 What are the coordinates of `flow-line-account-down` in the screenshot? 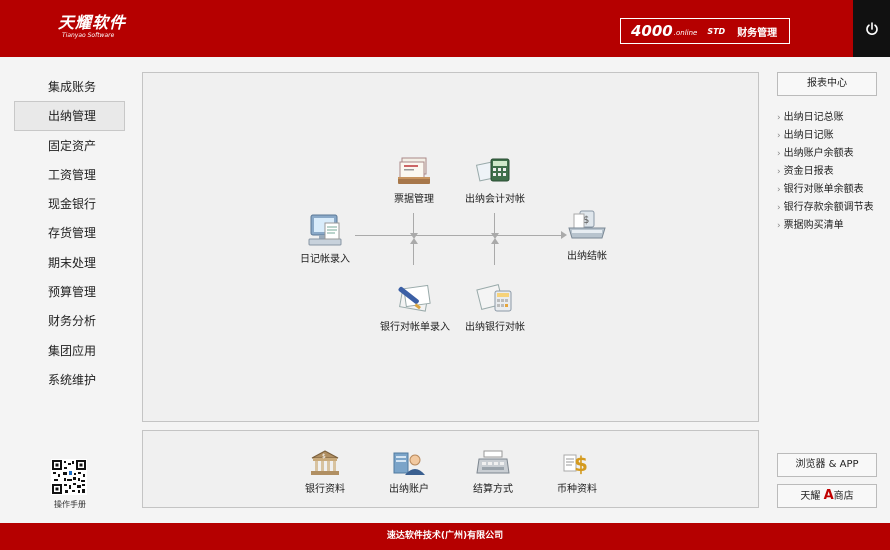 It's located at (494, 224).